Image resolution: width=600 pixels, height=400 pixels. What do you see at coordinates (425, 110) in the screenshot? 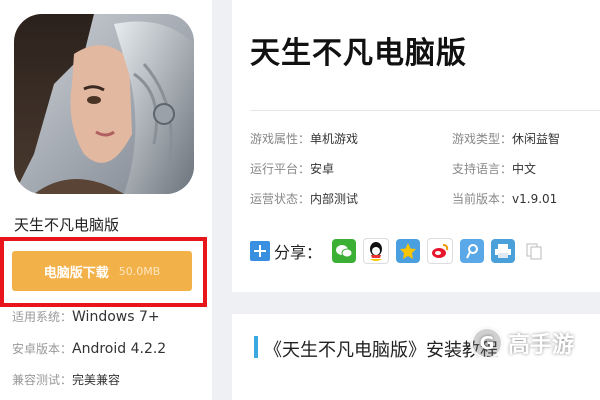
I see `divider` at bounding box center [425, 110].